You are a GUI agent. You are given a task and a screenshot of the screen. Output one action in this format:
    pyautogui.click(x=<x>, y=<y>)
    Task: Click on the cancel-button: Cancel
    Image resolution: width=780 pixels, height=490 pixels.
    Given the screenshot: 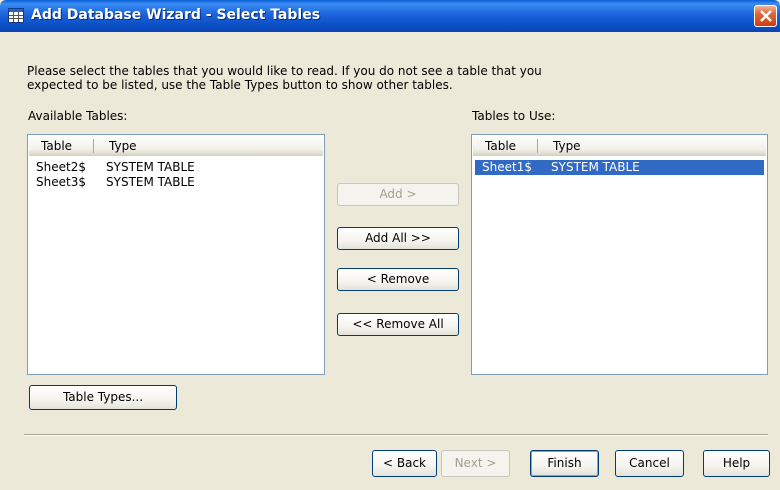 What is the action you would take?
    pyautogui.click(x=649, y=463)
    